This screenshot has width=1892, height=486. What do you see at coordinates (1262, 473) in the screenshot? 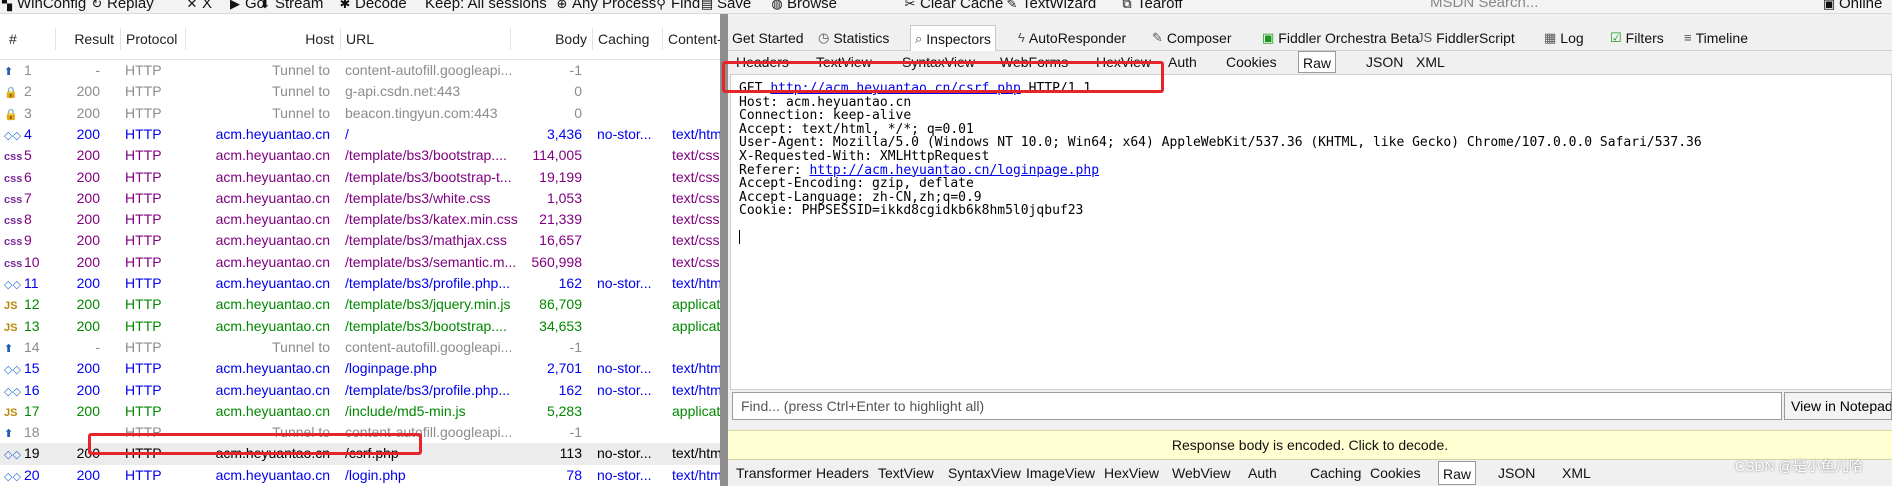
I see `response-tab-auth: Auth` at bounding box center [1262, 473].